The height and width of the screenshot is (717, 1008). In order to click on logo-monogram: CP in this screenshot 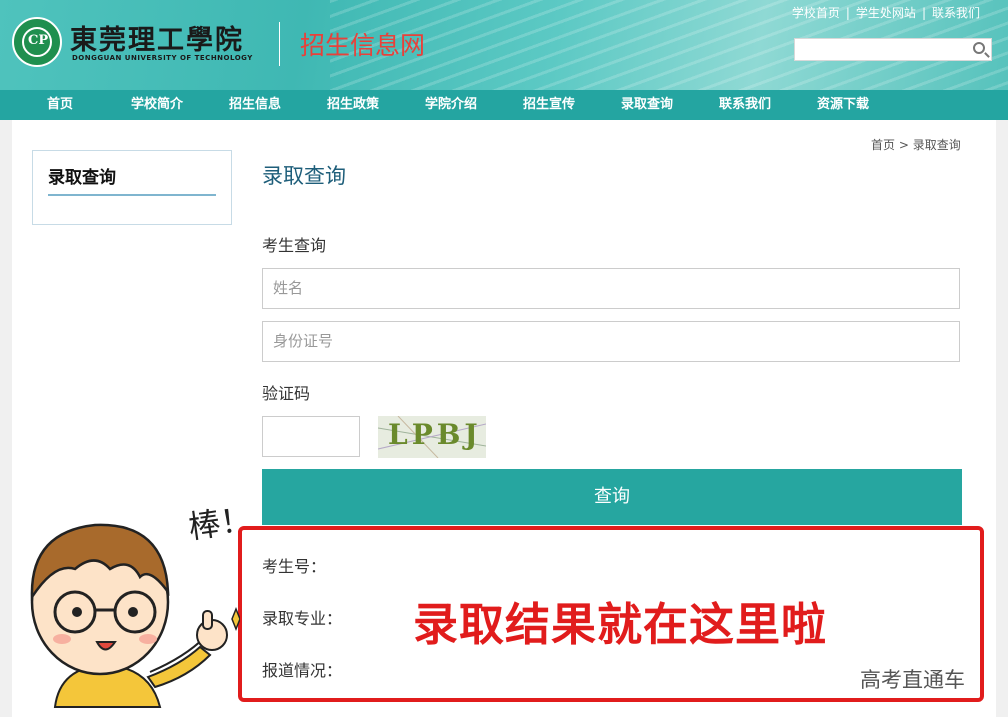, I will do `click(38, 40)`.